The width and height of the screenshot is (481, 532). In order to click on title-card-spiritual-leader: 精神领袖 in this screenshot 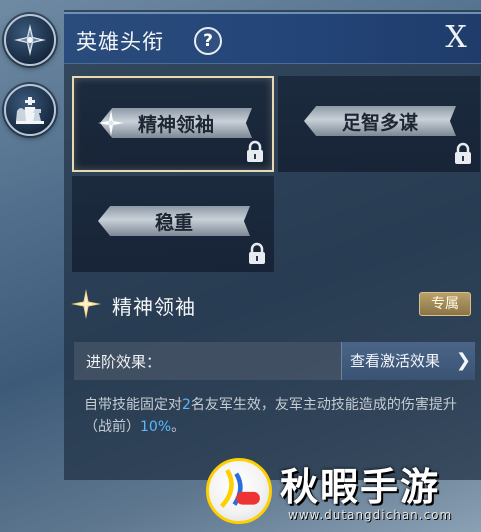, I will do `click(173, 124)`.